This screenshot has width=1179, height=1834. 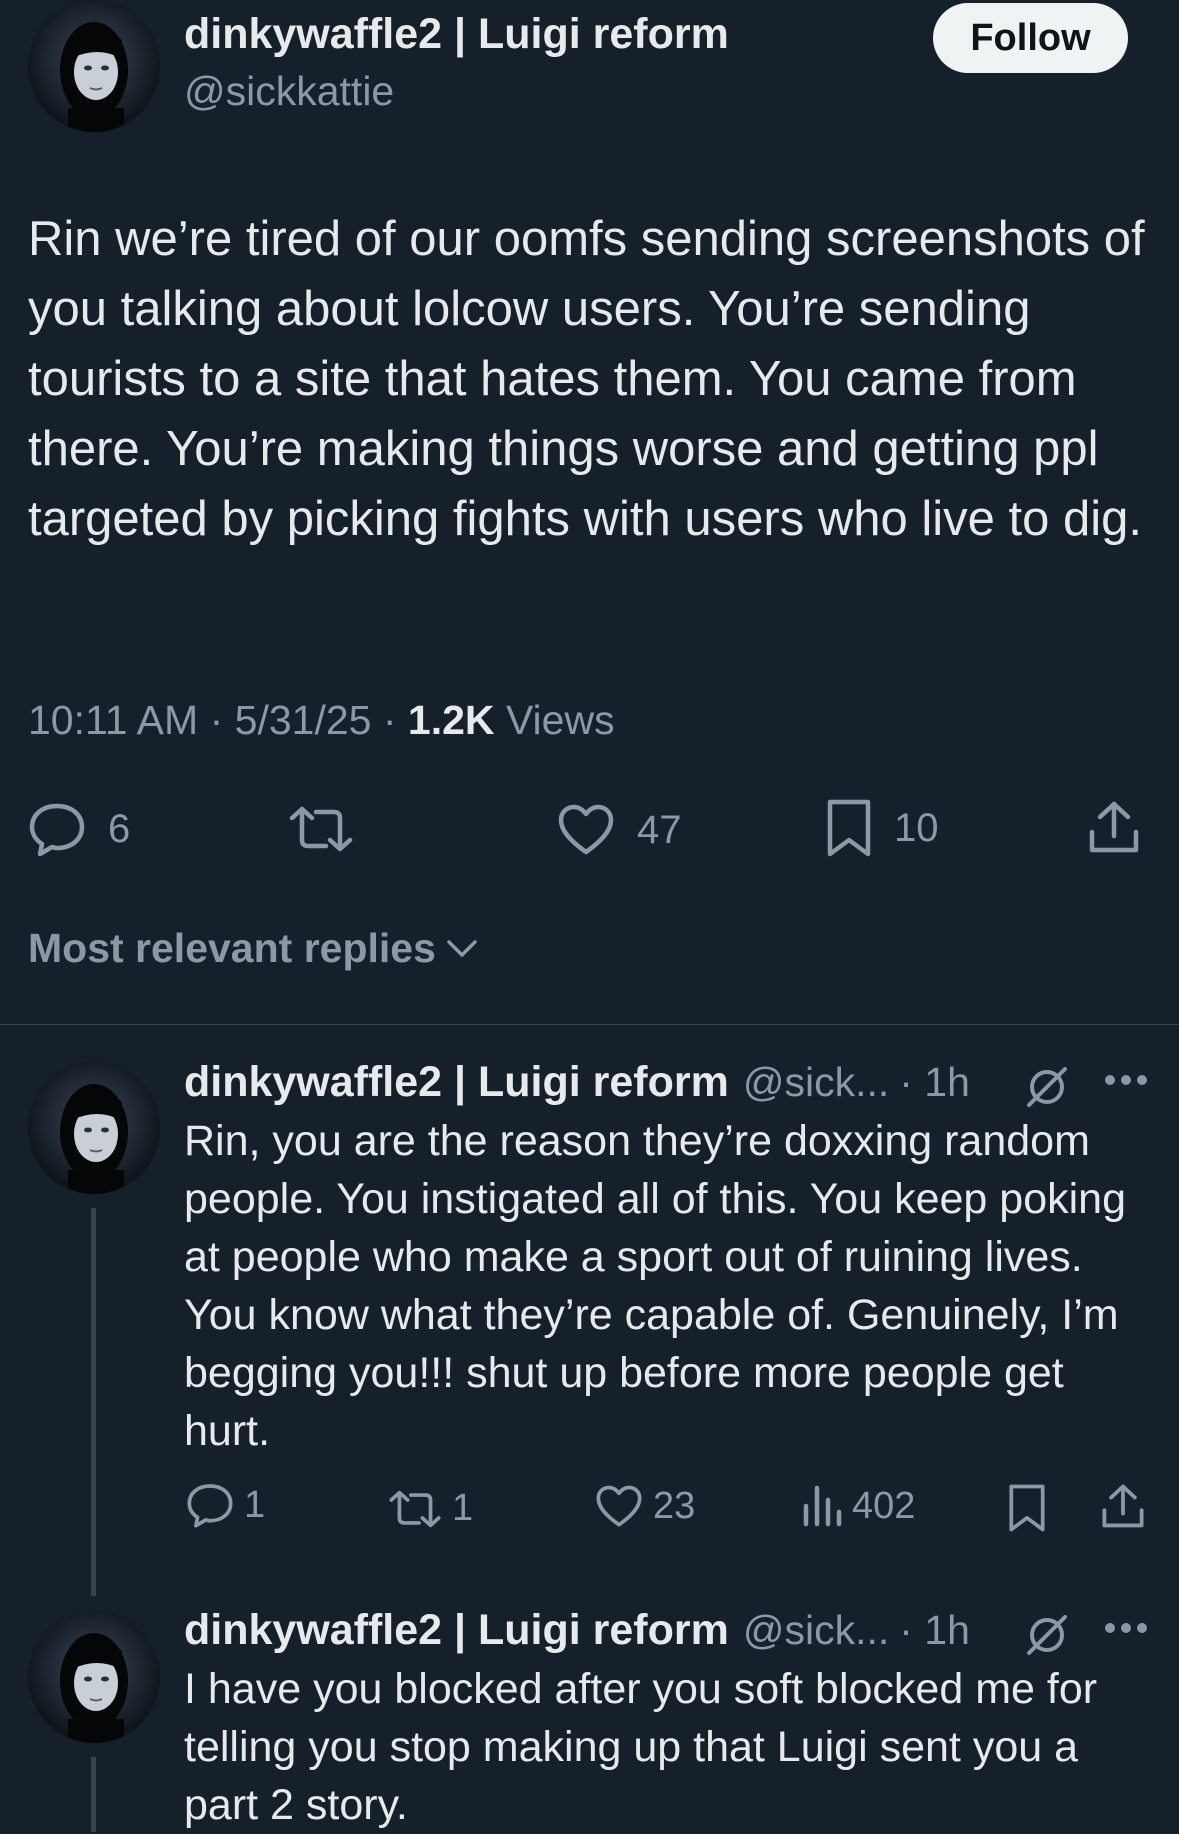 I want to click on share-button, so click(x=1114, y=827).